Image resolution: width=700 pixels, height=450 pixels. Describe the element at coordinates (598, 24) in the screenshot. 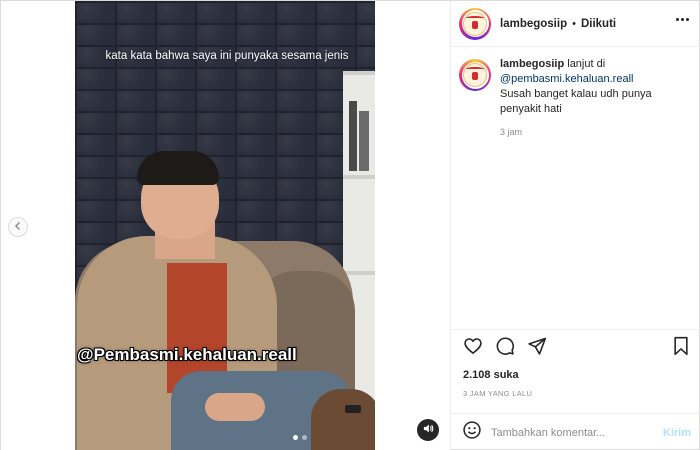

I see `following-button: Diikuti` at that location.